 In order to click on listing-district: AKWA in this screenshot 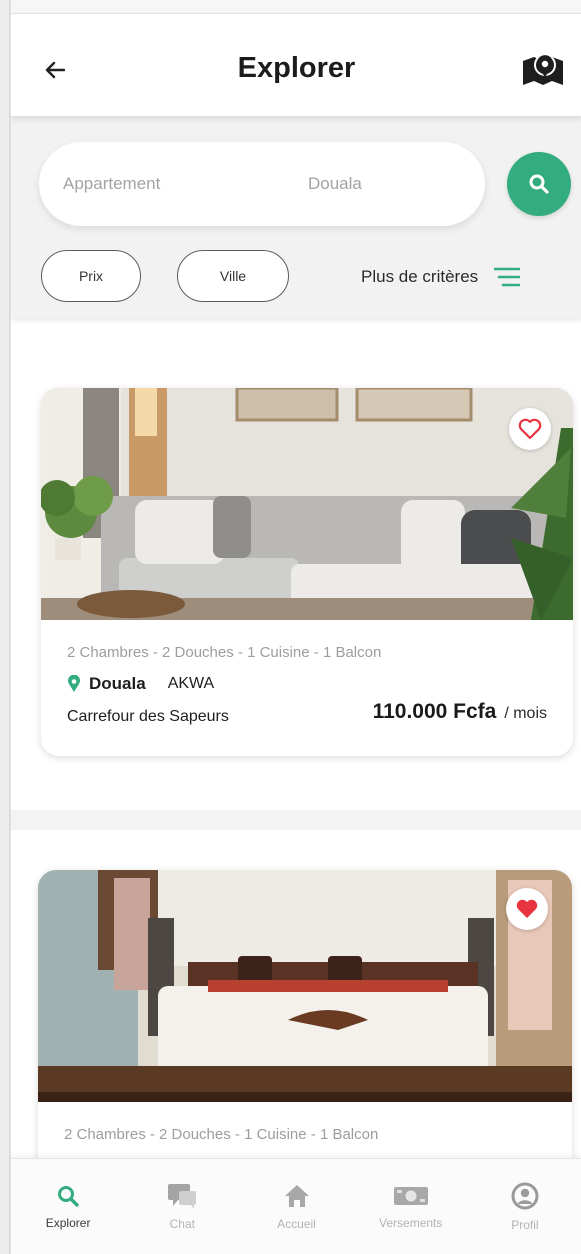, I will do `click(191, 683)`.